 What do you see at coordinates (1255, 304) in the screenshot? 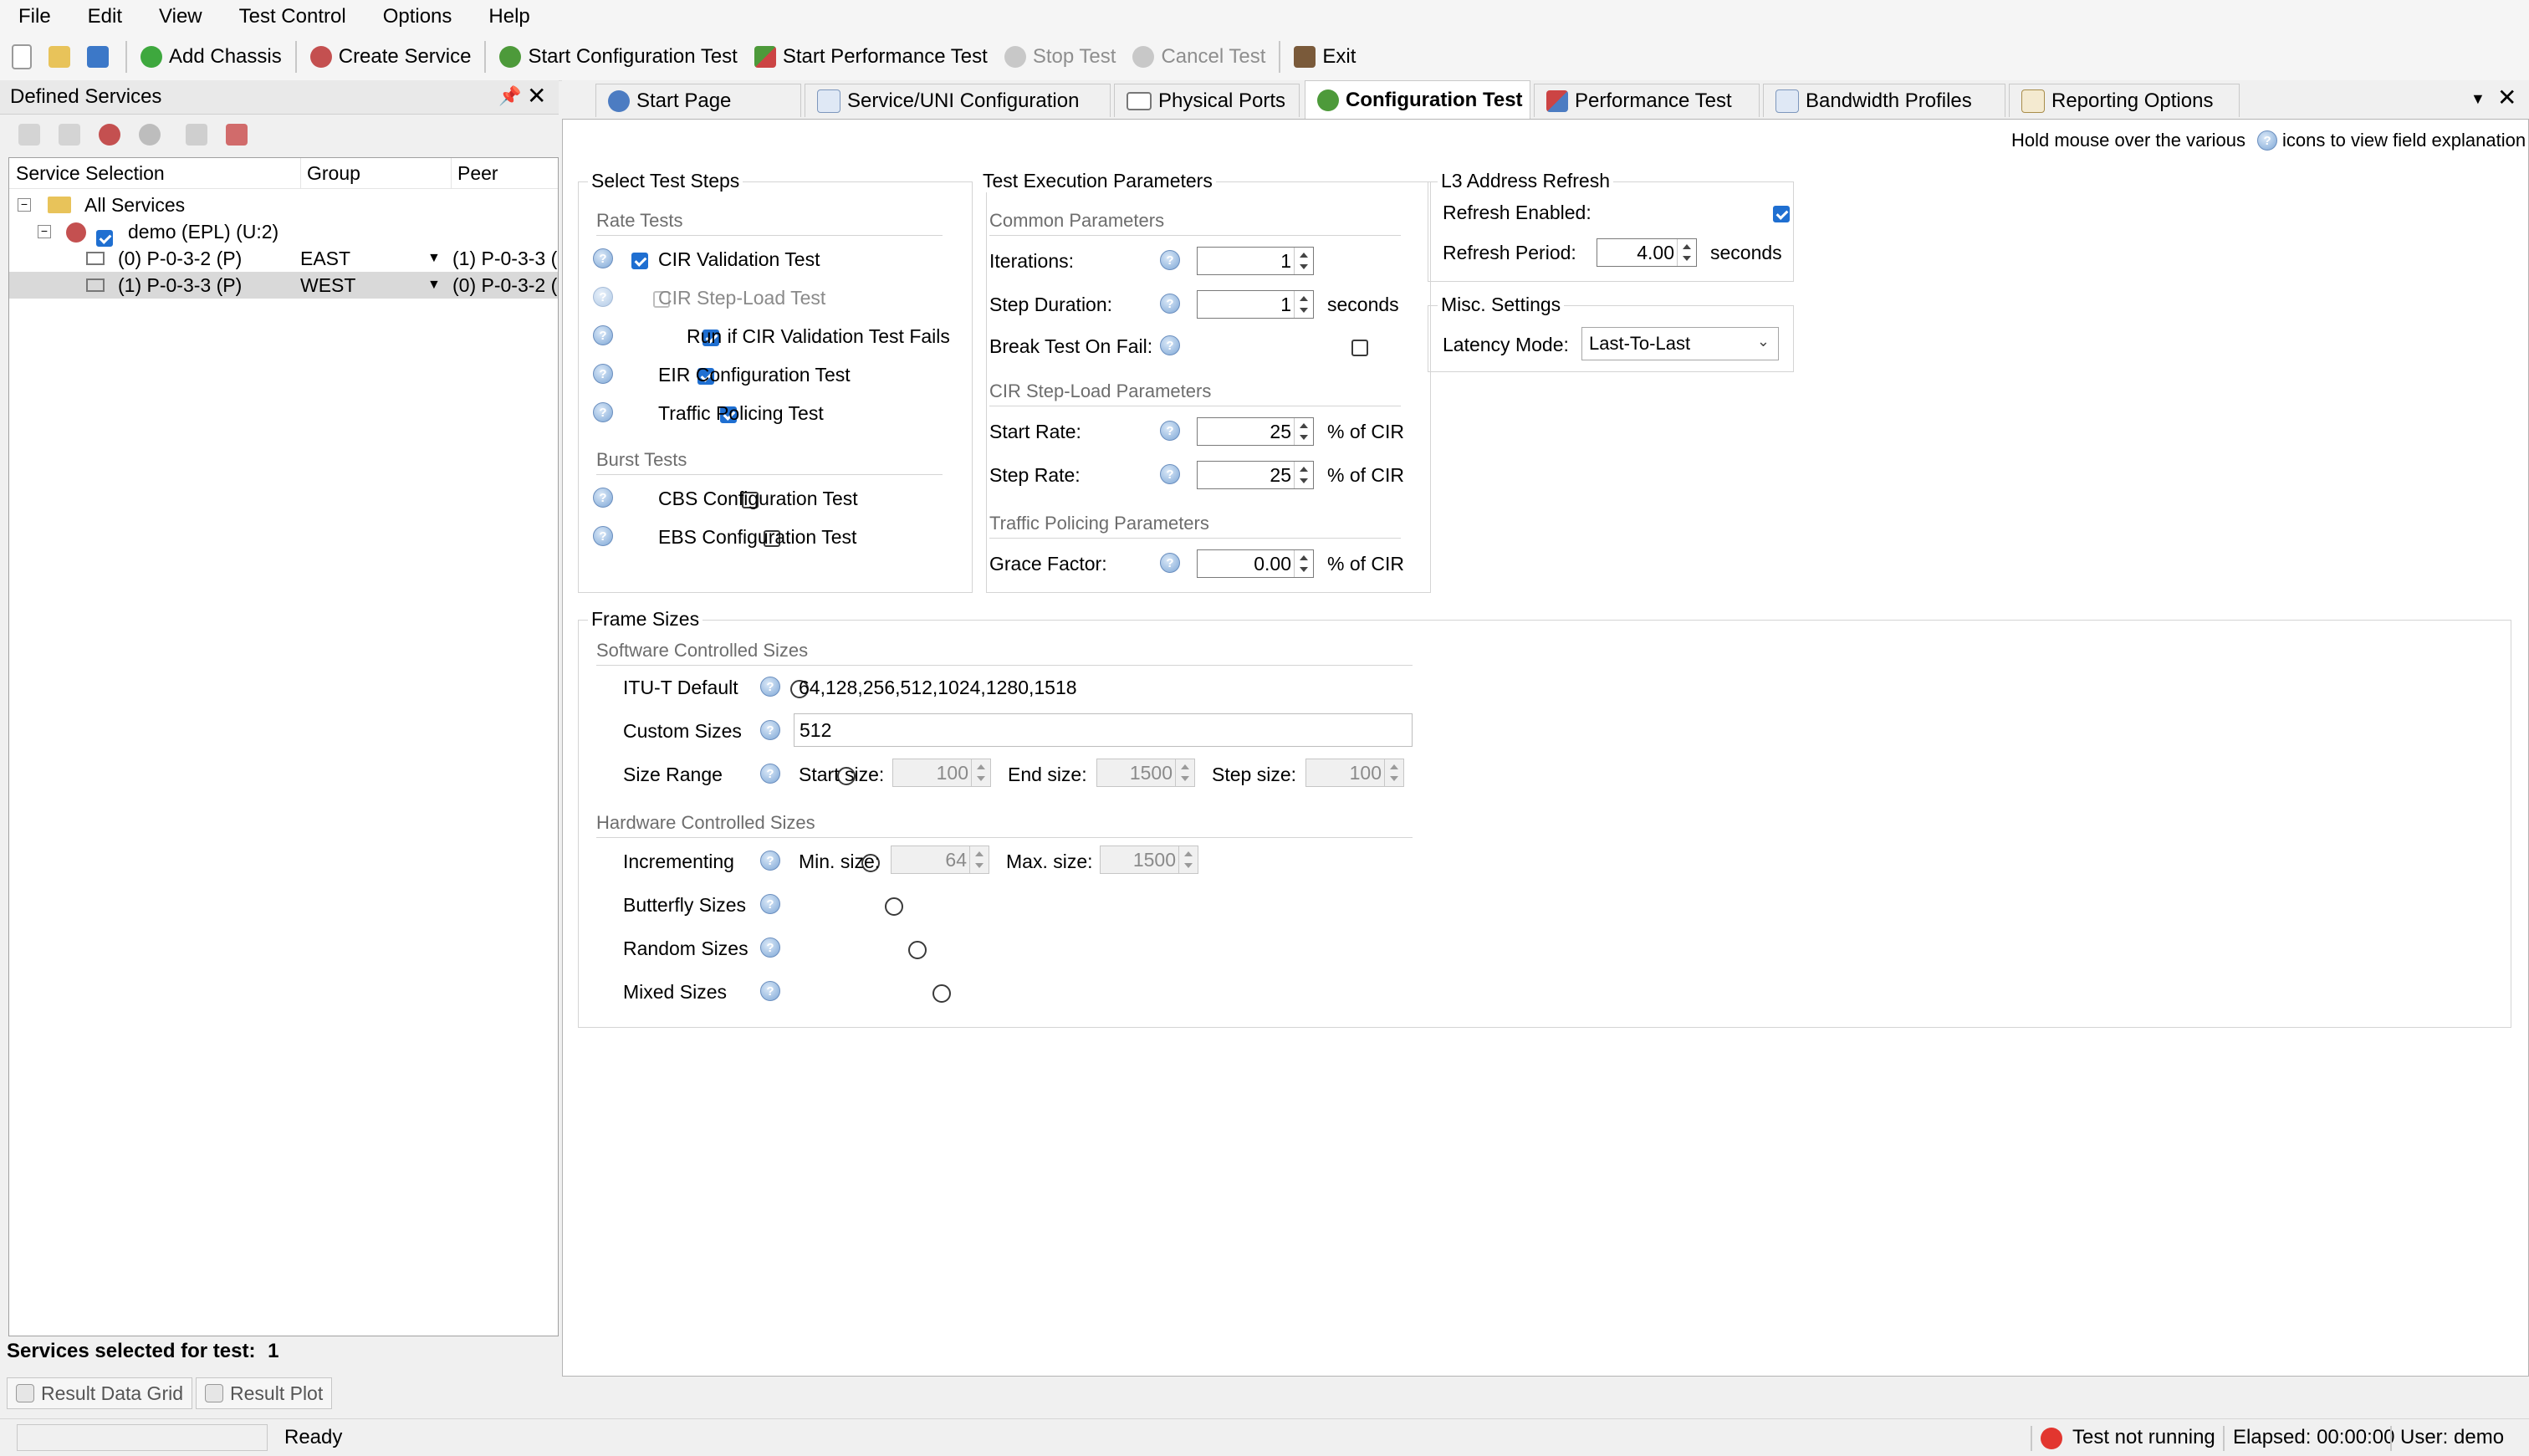
I see `step-duration-spinner: 1` at bounding box center [1255, 304].